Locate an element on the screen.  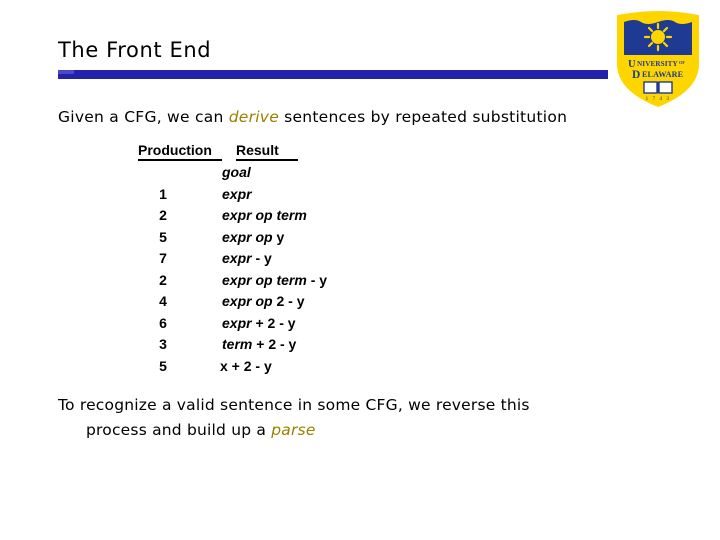
title-underline-bar-cap is located at coordinates (66, 72).